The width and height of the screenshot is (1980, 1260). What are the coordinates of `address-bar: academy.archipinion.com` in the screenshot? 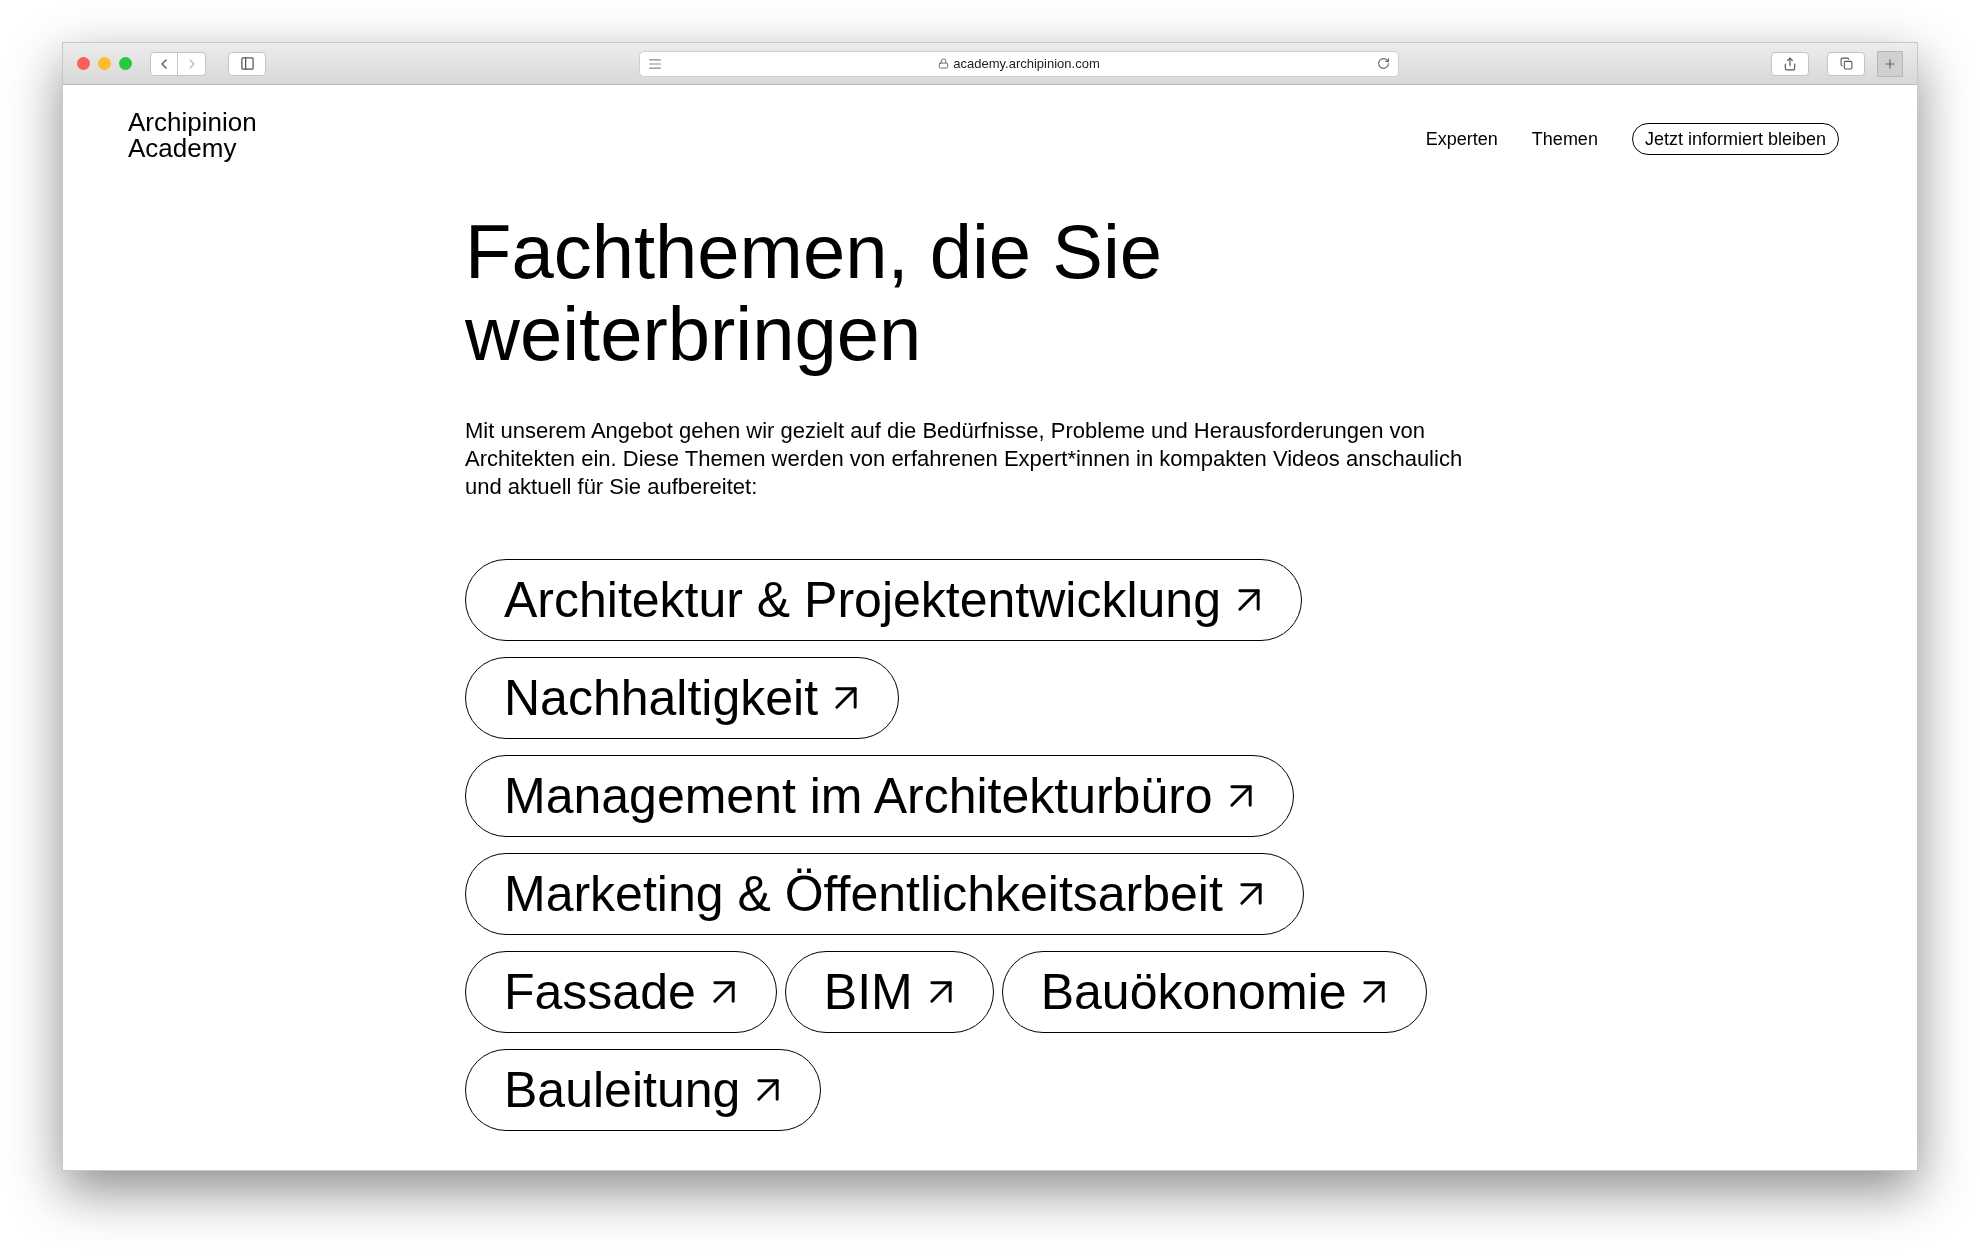 It's located at (1018, 63).